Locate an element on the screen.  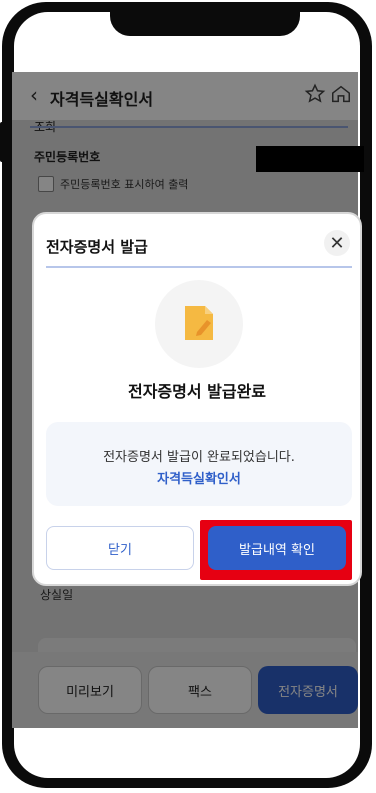
modal-divider is located at coordinates (199, 267).